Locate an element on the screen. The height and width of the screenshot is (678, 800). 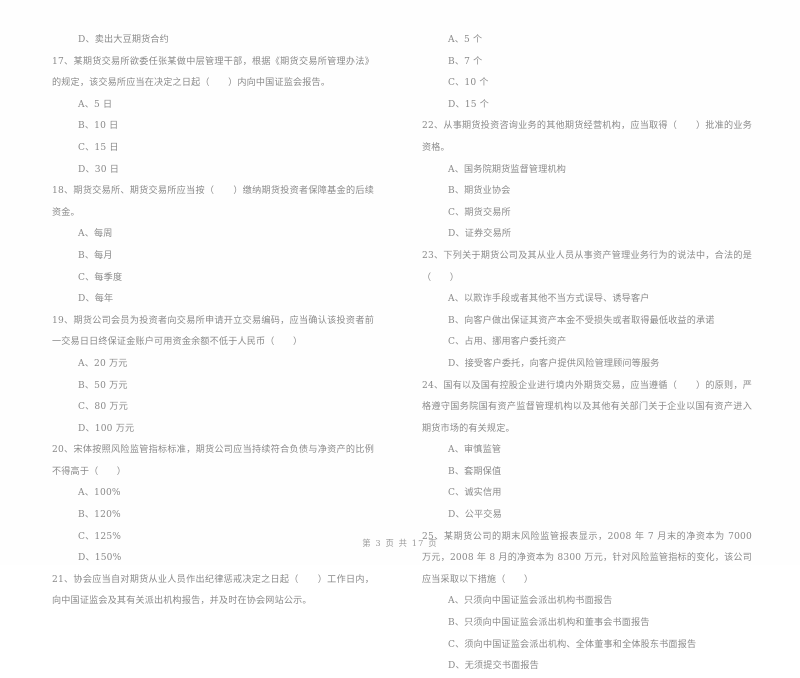
question-option: A、5 个 is located at coordinates (465, 40).